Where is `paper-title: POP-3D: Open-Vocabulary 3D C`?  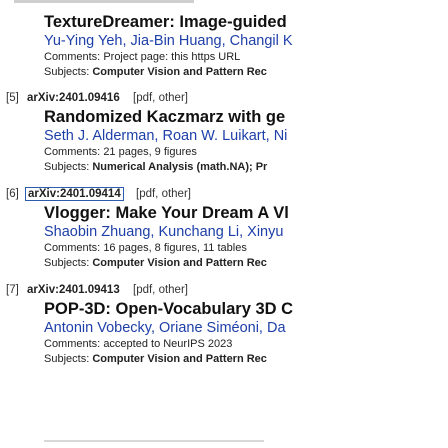 paper-title: POP-3D: Open-Vocabulary 3D C is located at coordinates (246, 309).